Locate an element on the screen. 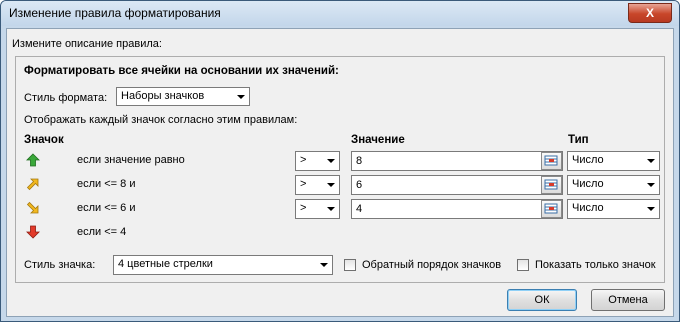 The height and width of the screenshot is (324, 682). format-style-label: Стиль формата: is located at coordinates (66, 98).